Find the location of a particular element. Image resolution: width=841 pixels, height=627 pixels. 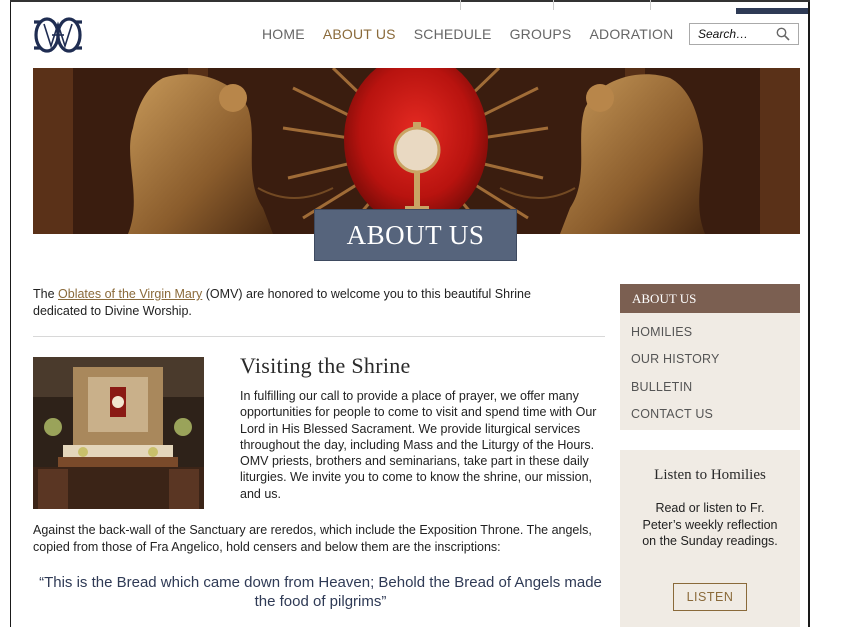

nav-home: HOME is located at coordinates (283, 34).